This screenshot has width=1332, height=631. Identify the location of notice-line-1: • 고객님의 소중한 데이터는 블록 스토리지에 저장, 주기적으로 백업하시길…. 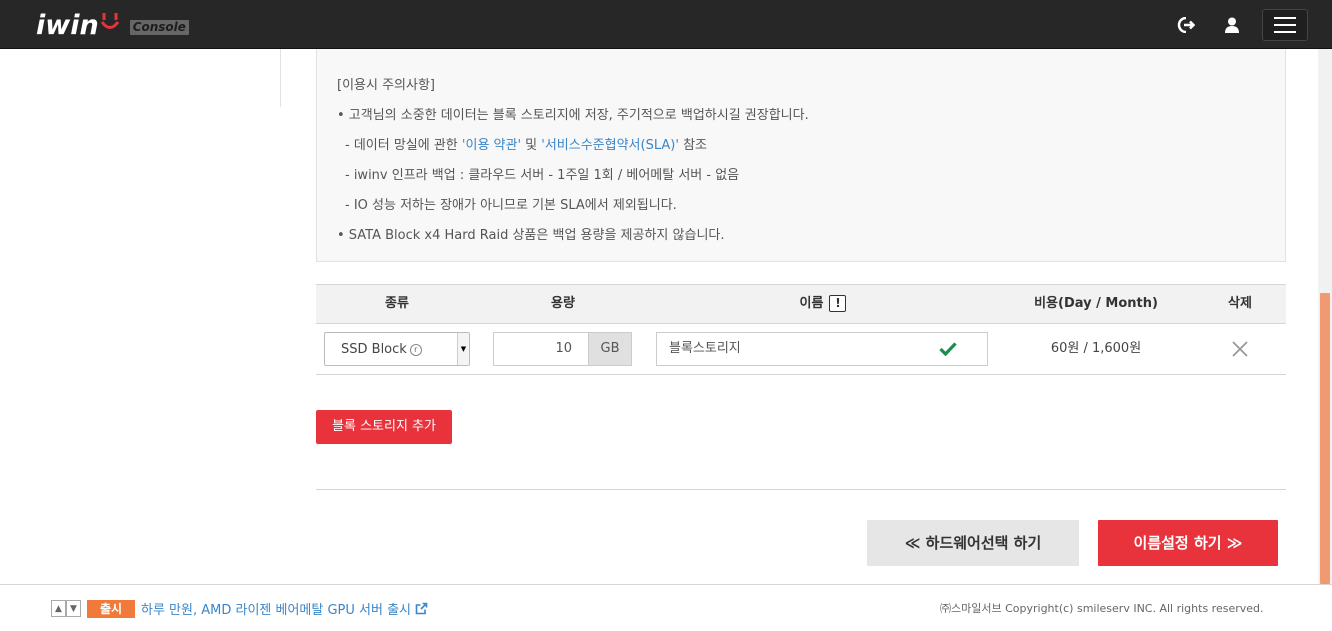
(573, 115).